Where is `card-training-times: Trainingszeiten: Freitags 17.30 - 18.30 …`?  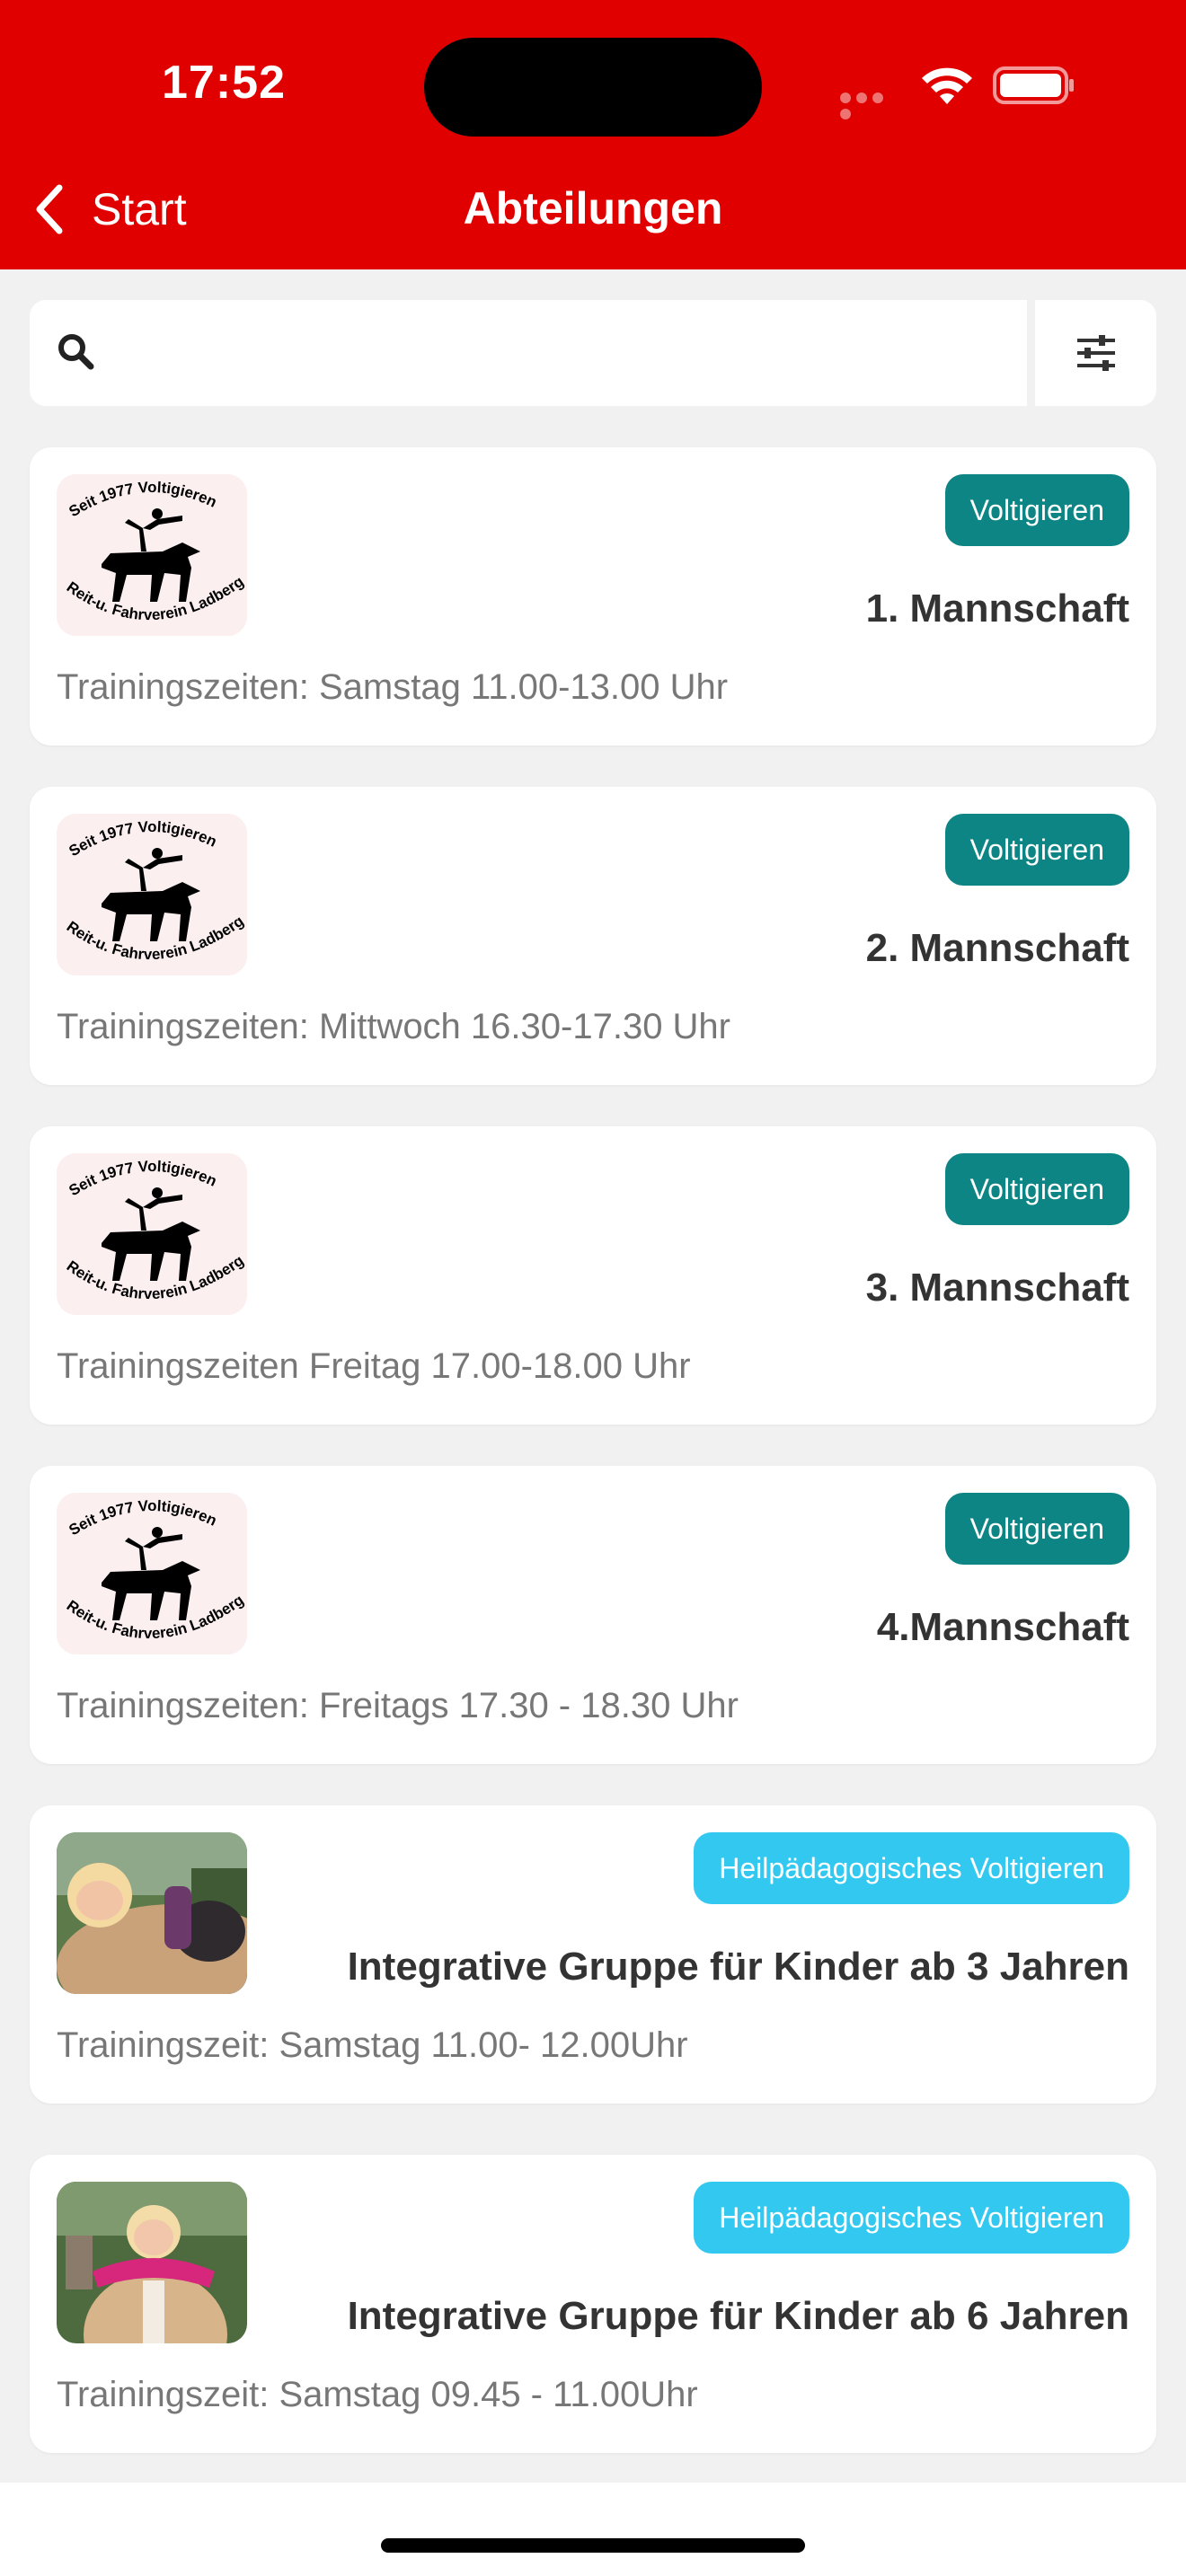
card-training-times: Trainingszeiten: Freitags 17.30 - 18.30 … is located at coordinates (398, 1705).